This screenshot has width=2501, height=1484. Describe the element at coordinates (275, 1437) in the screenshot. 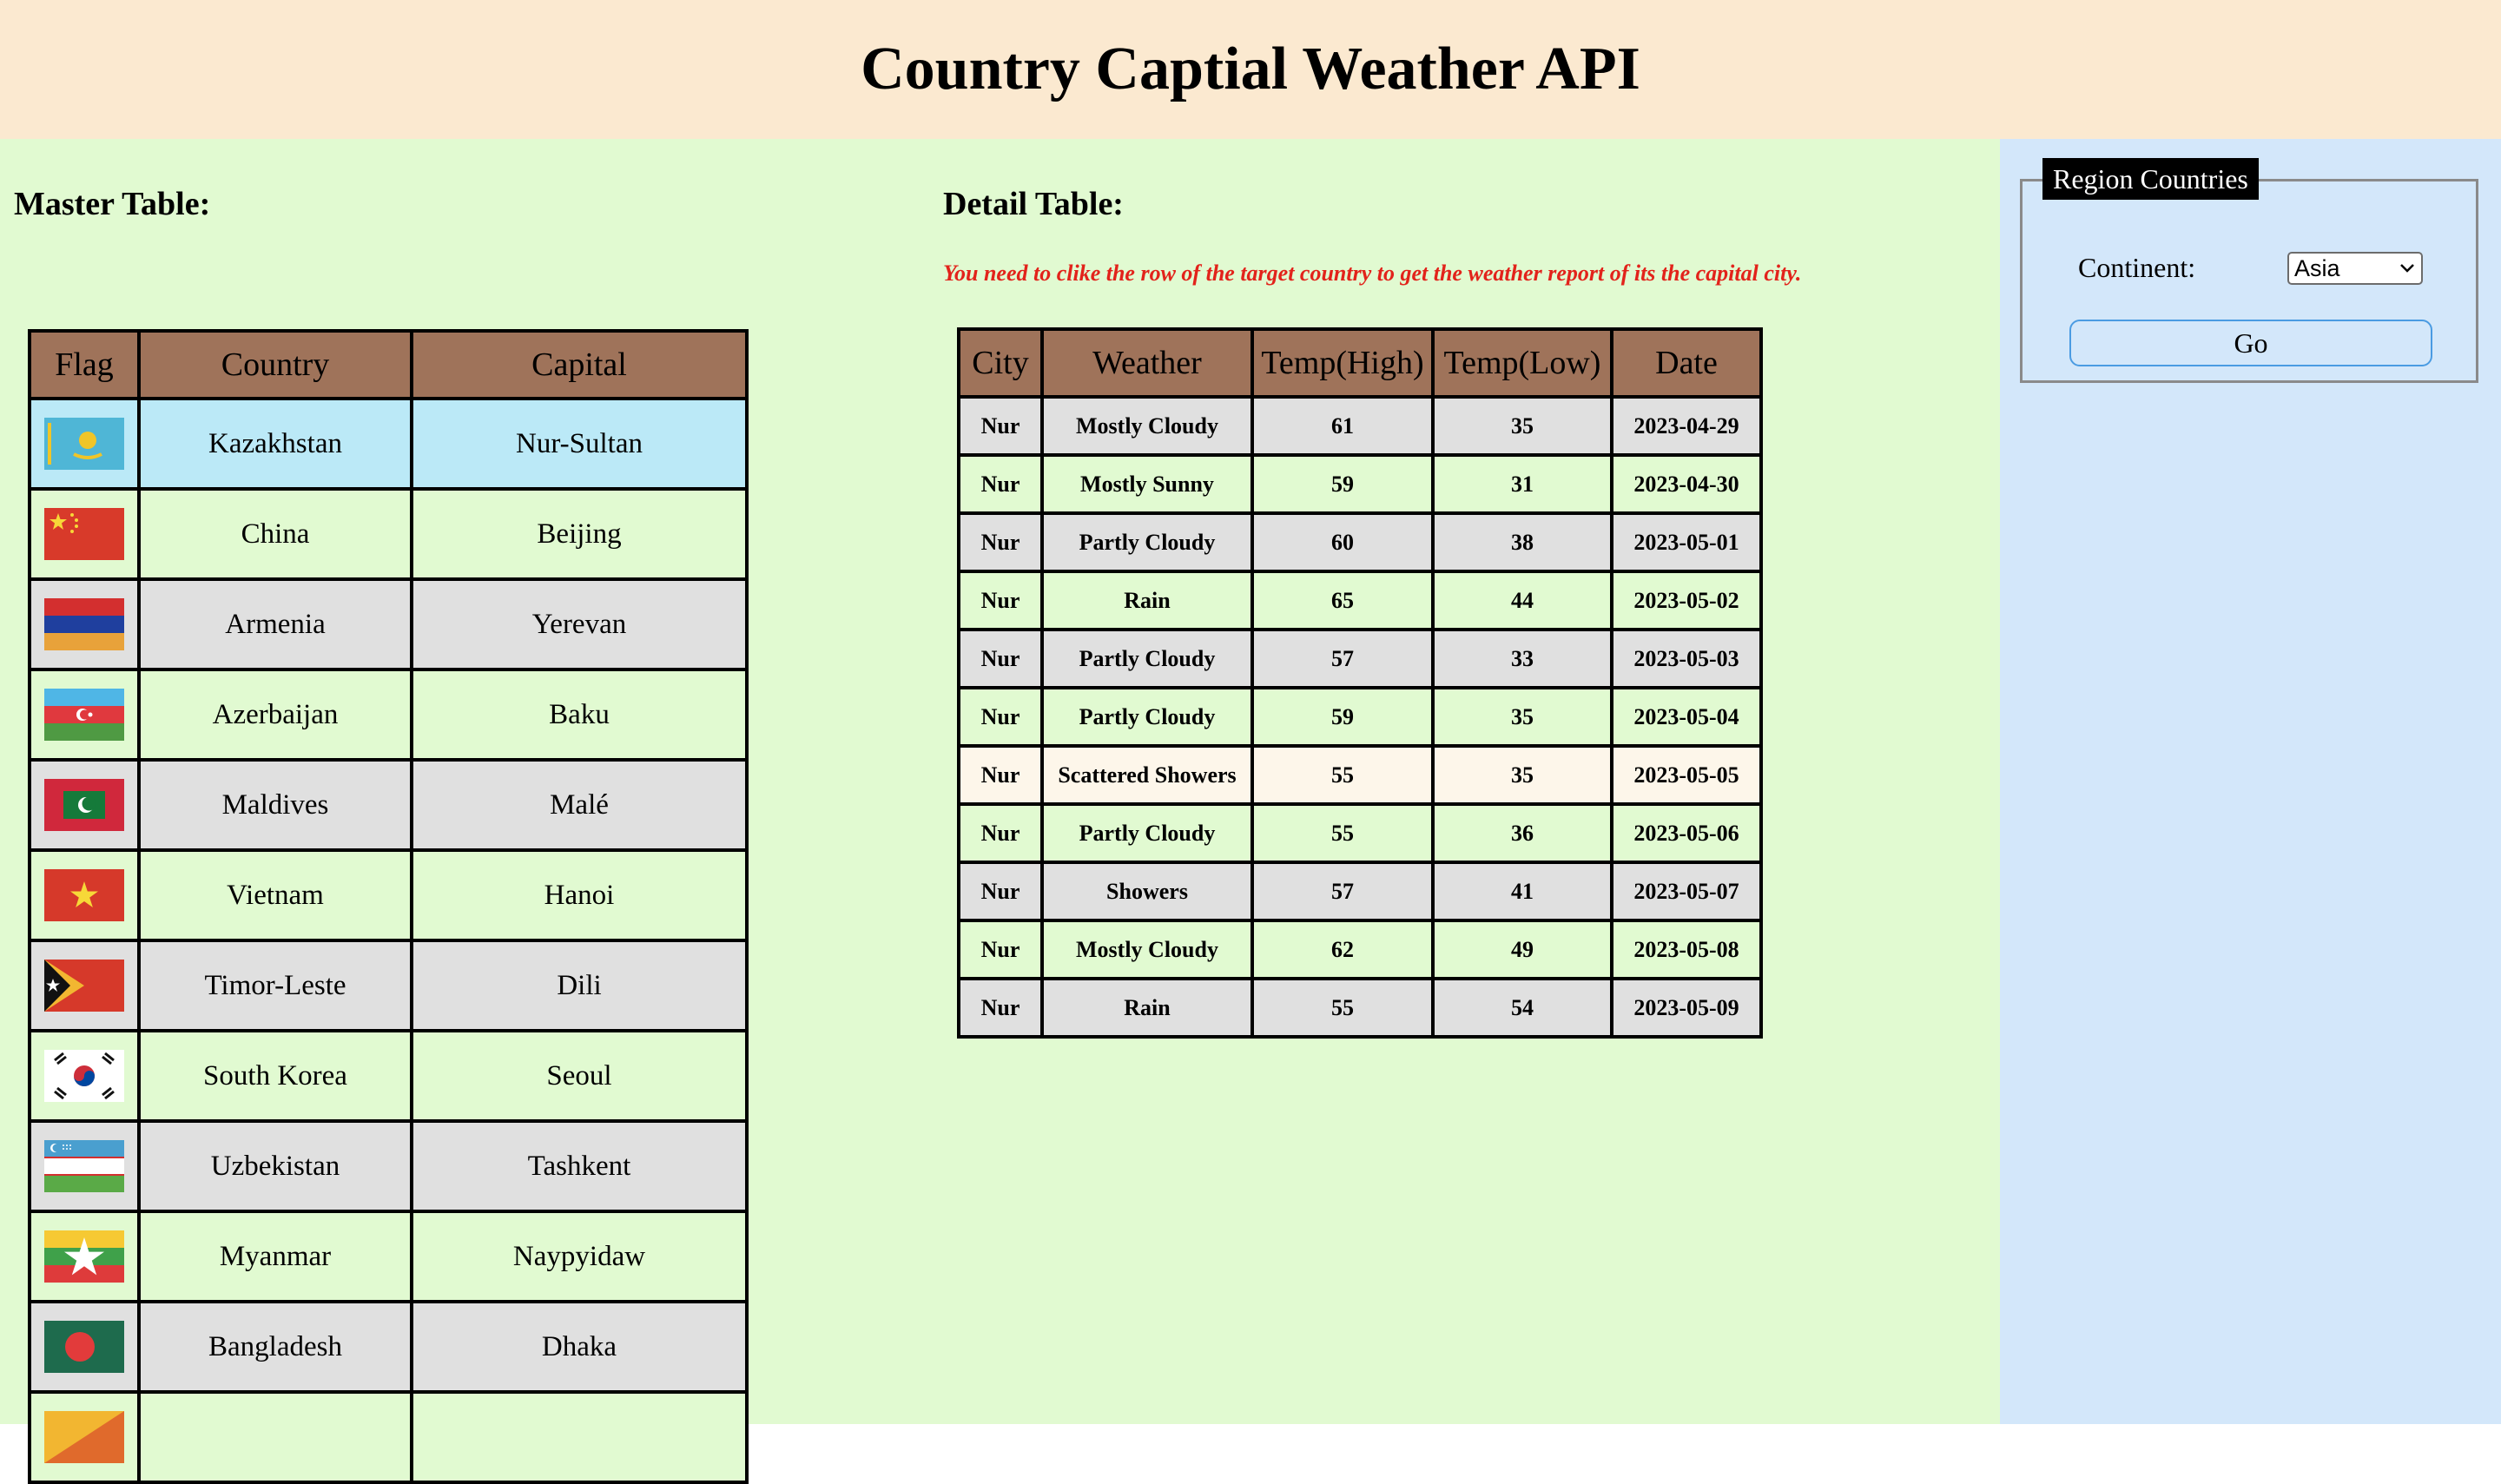

I see `country-cell` at that location.